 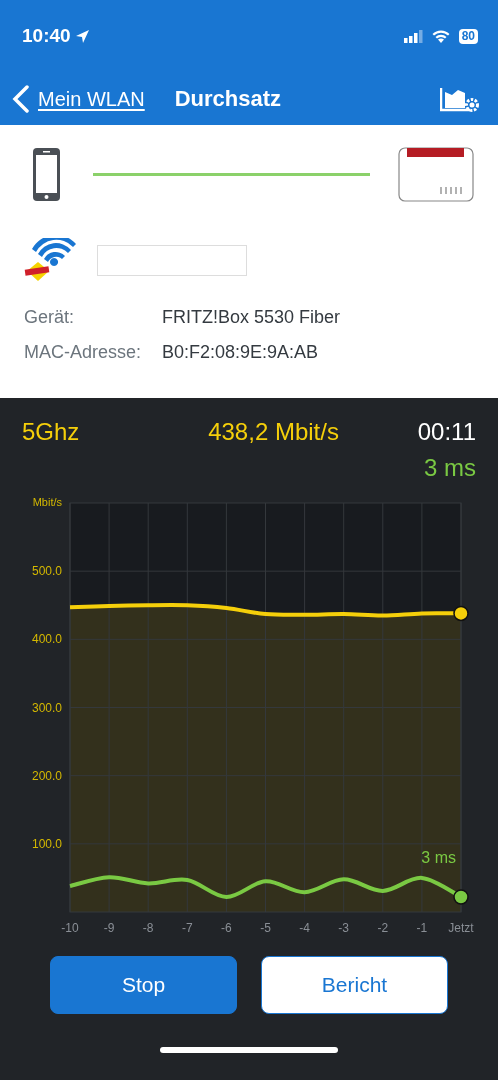 What do you see at coordinates (50, 317) in the screenshot?
I see `detail-label: Gerät:` at bounding box center [50, 317].